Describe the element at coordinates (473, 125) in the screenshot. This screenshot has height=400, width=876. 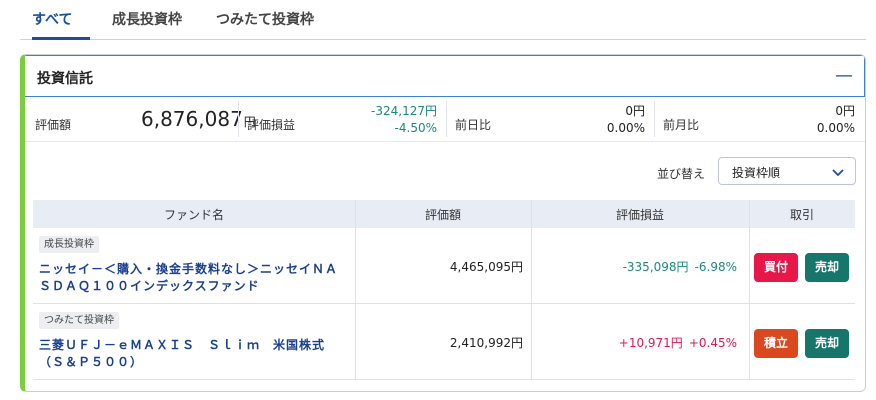
I see `prev-day-label: 前日比` at that location.